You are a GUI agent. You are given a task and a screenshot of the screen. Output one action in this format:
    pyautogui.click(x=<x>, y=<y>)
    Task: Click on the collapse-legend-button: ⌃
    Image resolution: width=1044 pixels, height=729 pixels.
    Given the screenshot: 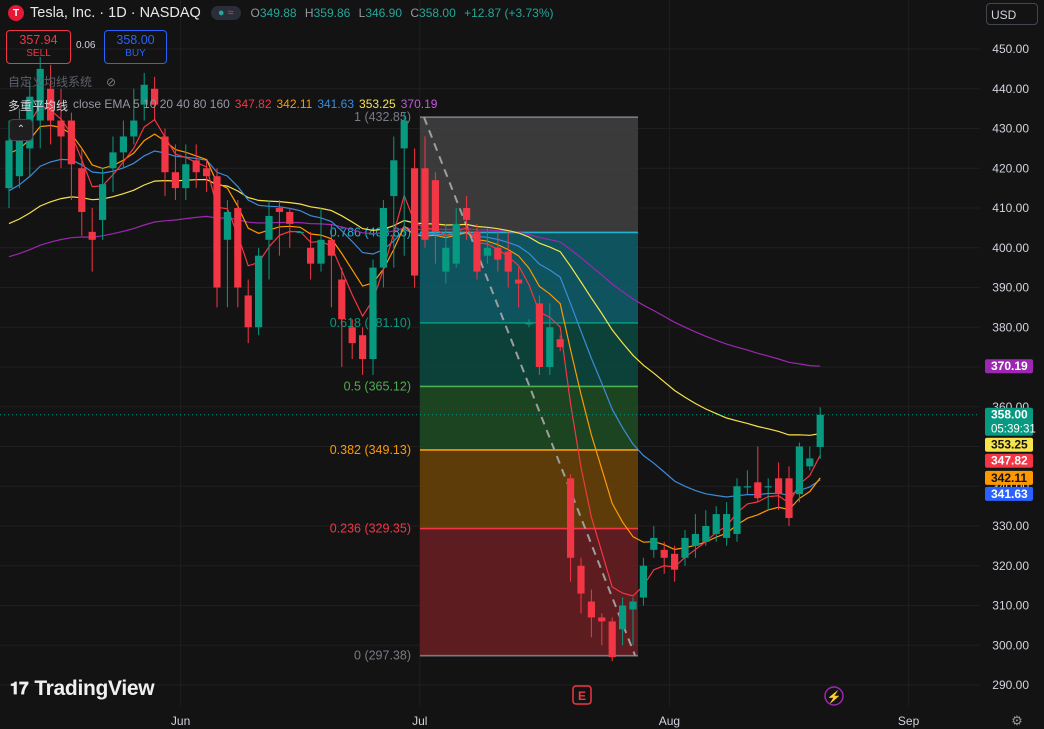 What is the action you would take?
    pyautogui.click(x=21, y=130)
    